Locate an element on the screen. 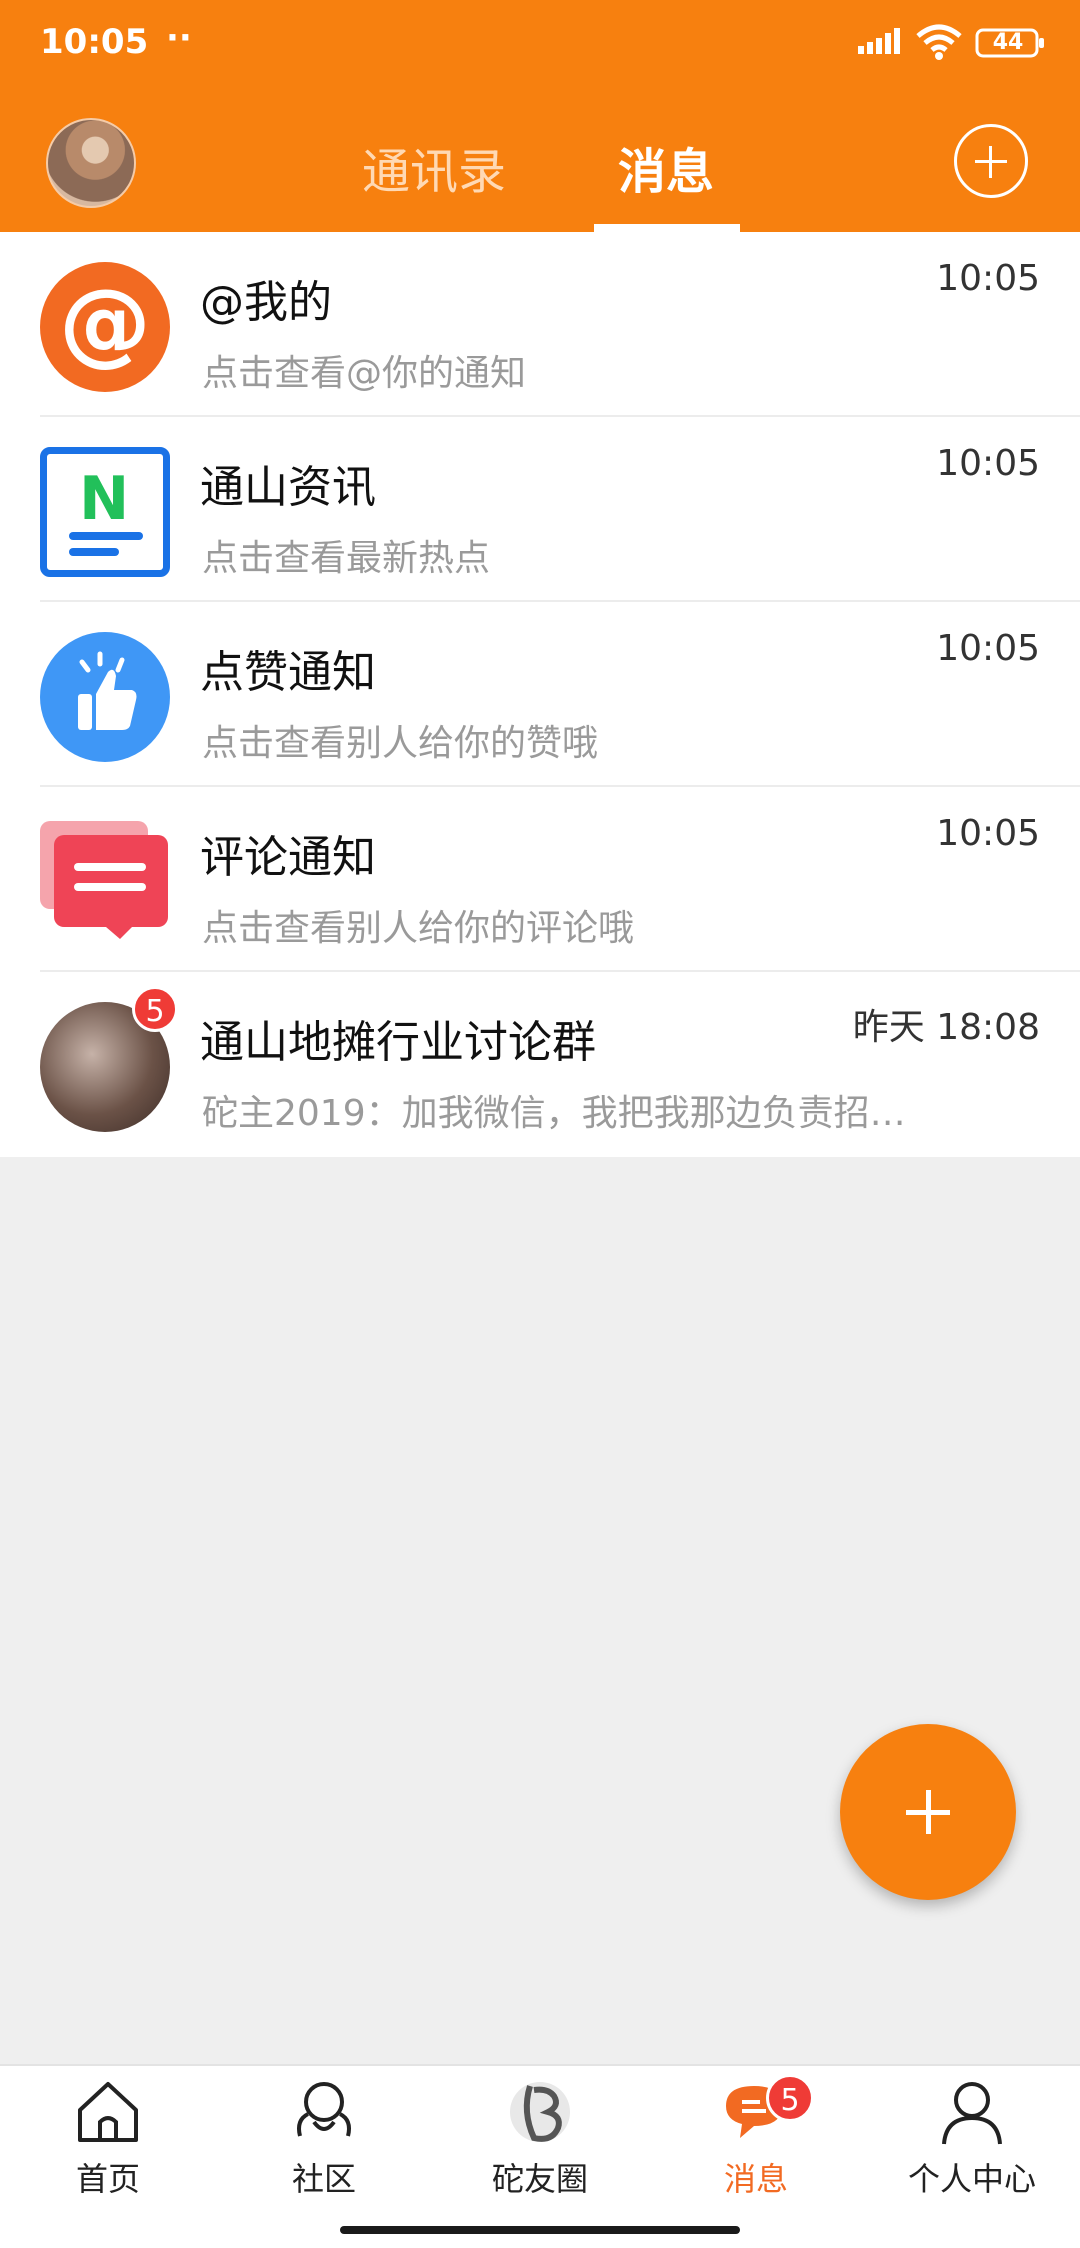 The height and width of the screenshot is (2248, 1080). nav-profile: 个人中心 is located at coordinates (972, 2141).